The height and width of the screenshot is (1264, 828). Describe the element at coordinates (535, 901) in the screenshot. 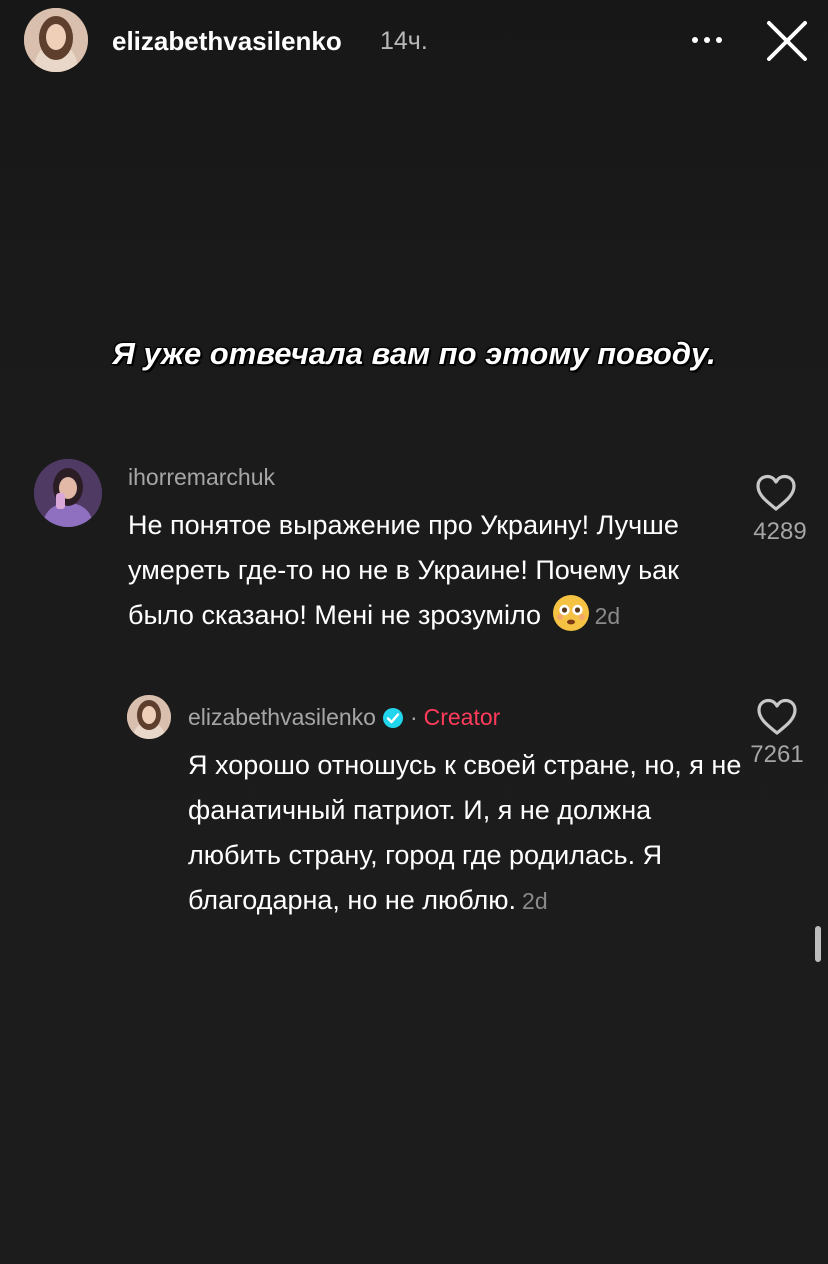

I see `reply-time: 2d` at that location.